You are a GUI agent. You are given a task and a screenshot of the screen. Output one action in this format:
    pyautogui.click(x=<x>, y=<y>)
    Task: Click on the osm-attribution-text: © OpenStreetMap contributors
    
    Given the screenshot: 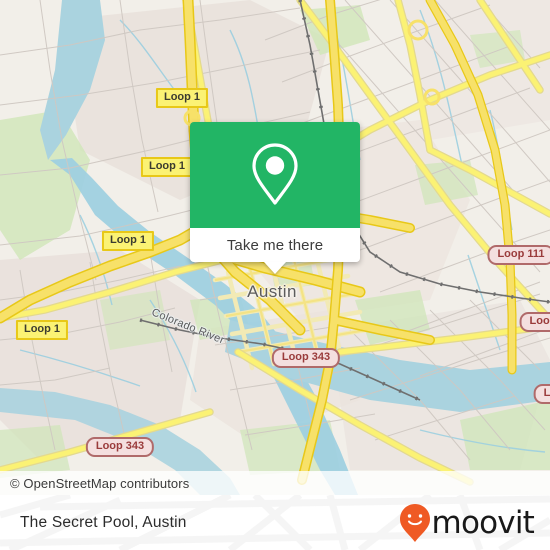 What is the action you would take?
    pyautogui.click(x=94, y=483)
    